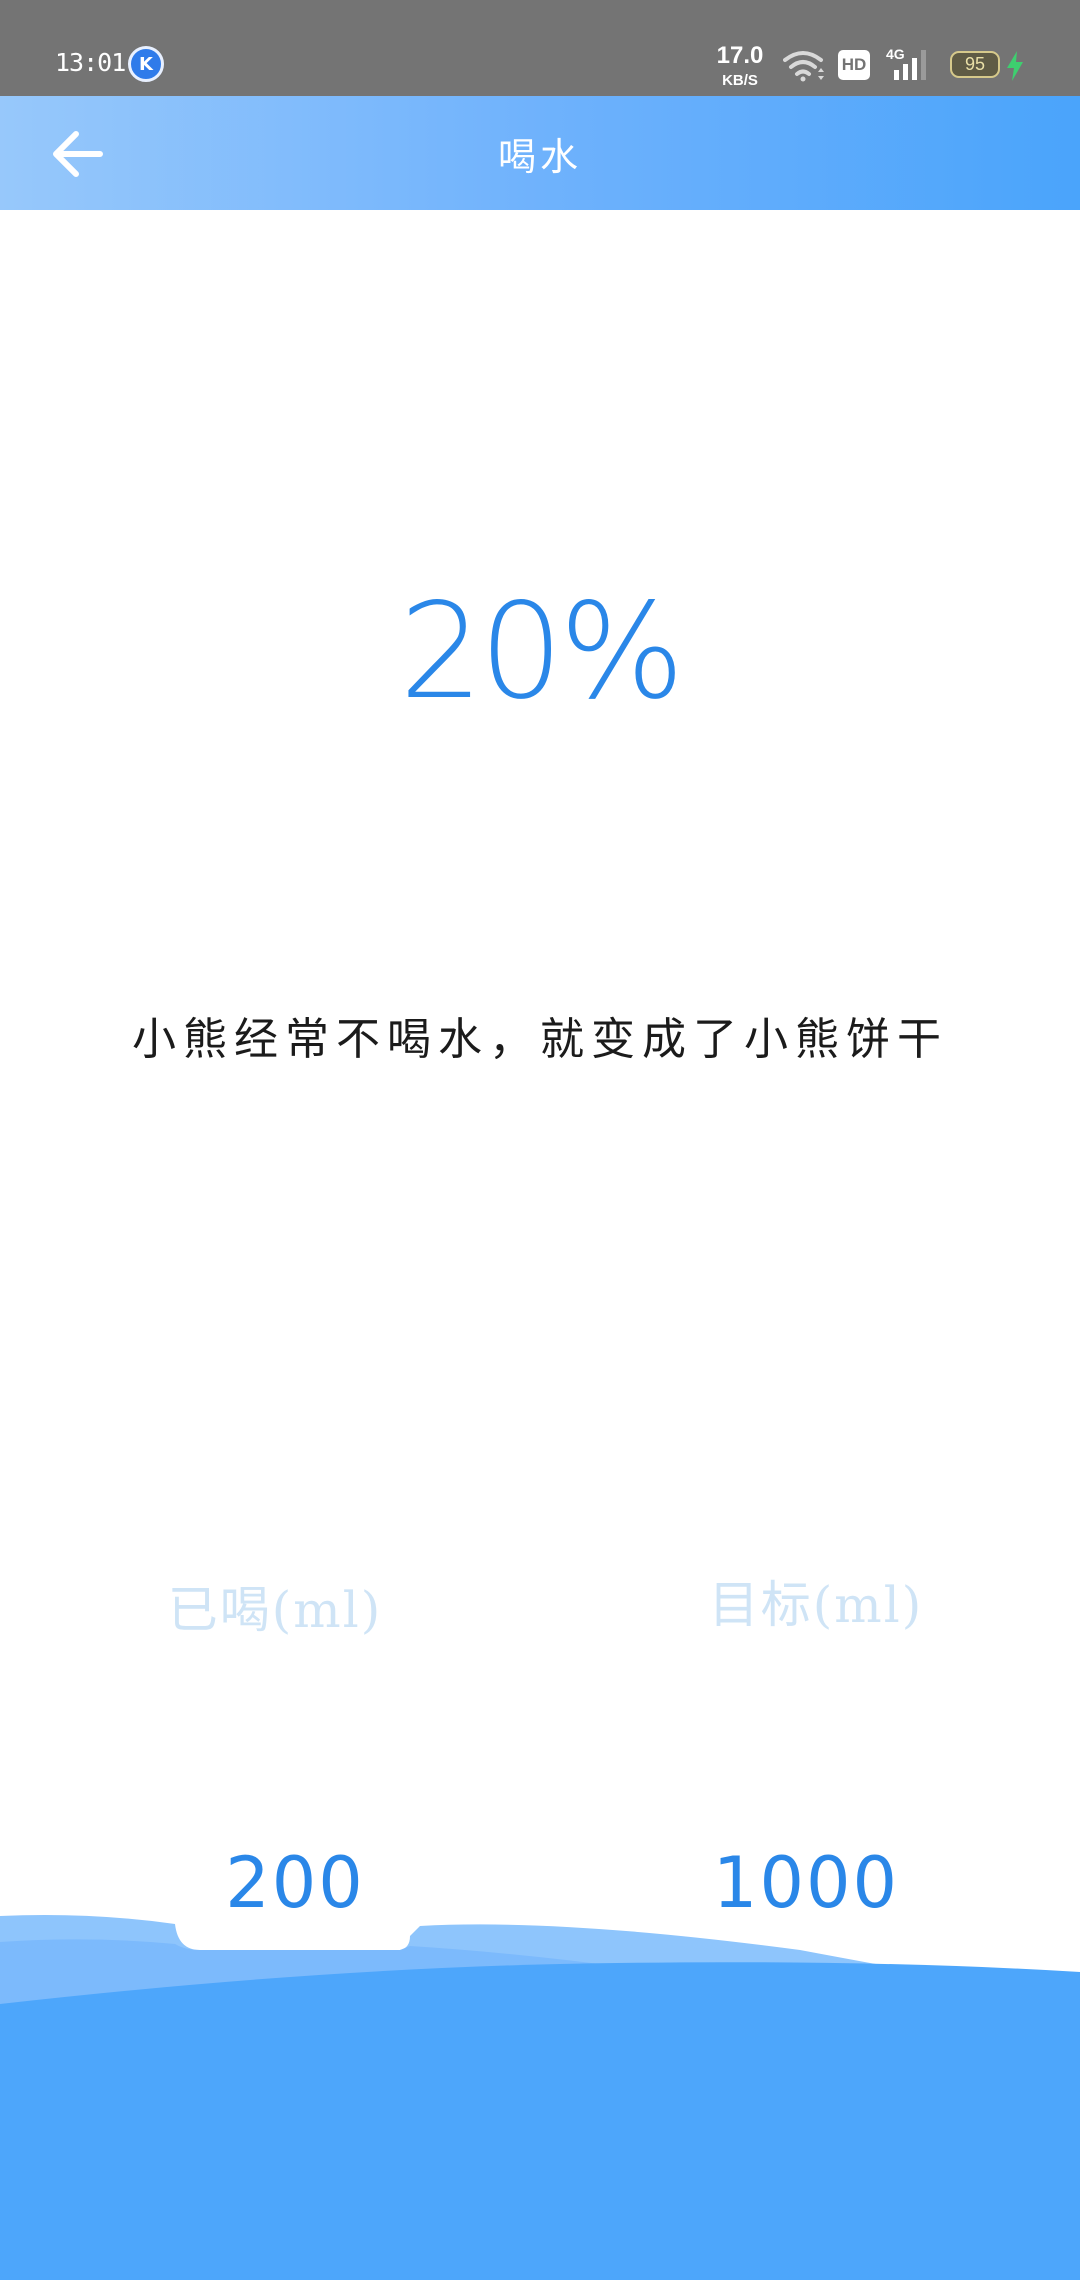 The height and width of the screenshot is (2280, 1080). Describe the element at coordinates (910, 65) in the screenshot. I see `signal-icon` at that location.